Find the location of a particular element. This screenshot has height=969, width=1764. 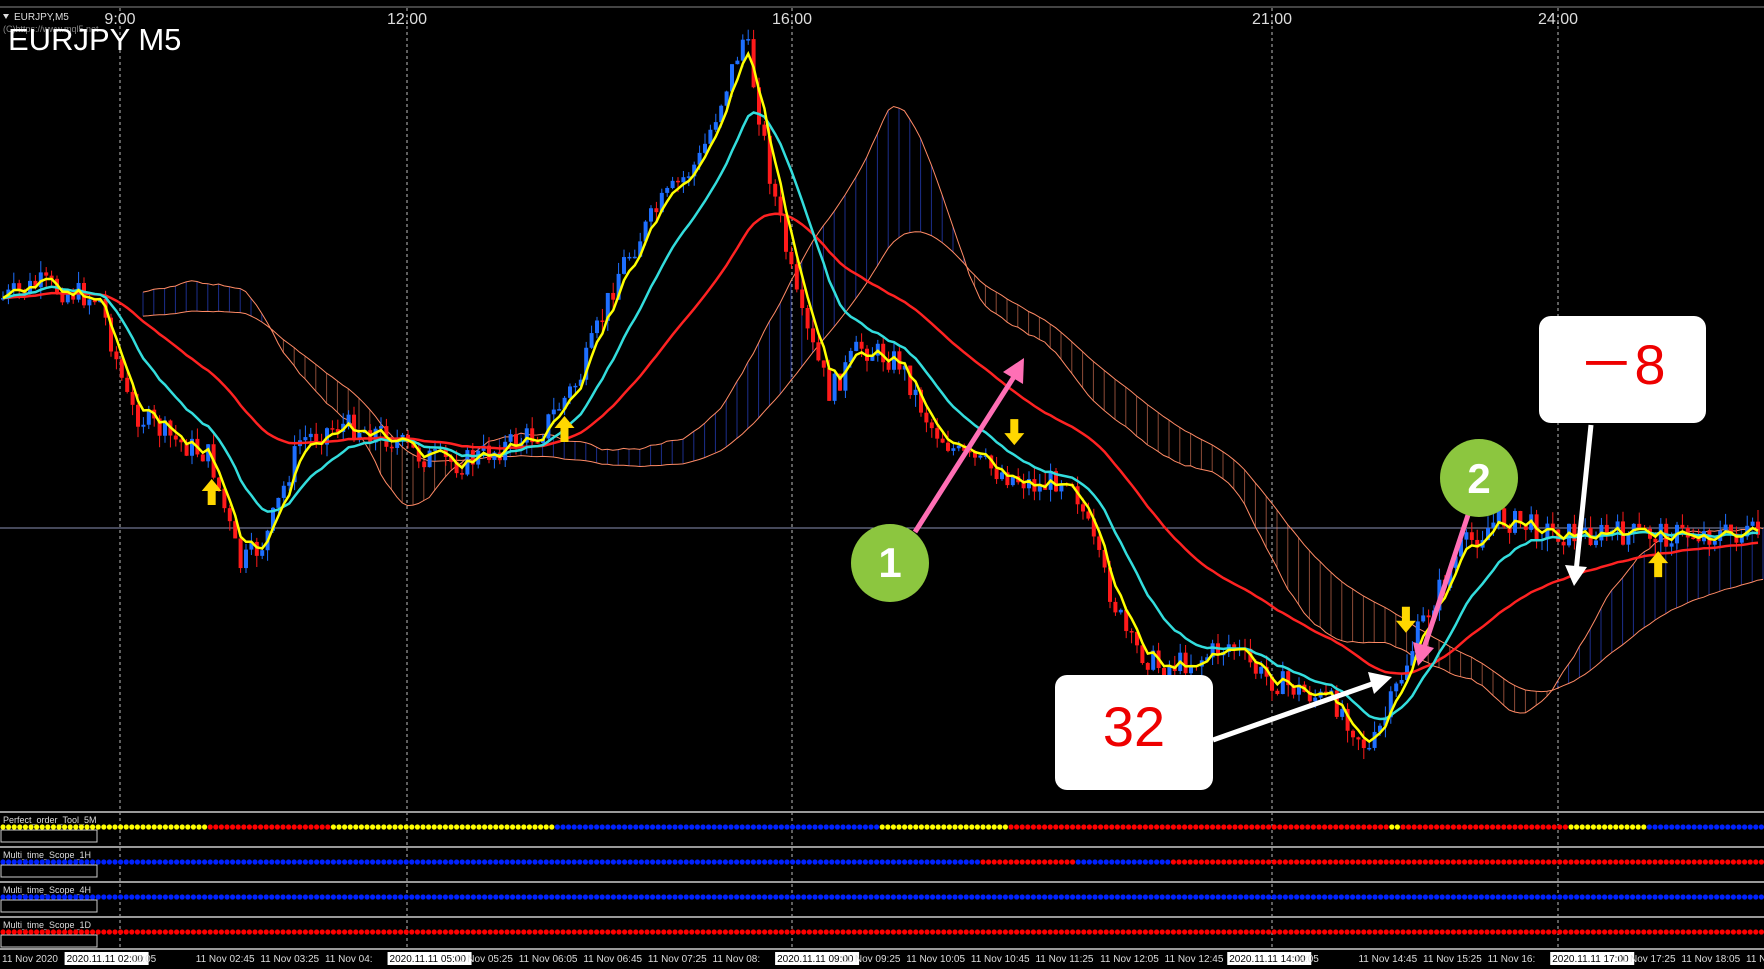

time-label-bottom: 11 Nov 16: is located at coordinates (1512, 959).